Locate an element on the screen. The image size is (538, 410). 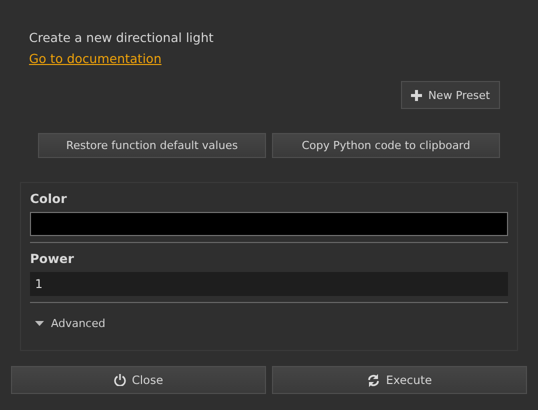
power-icon is located at coordinates (120, 380).